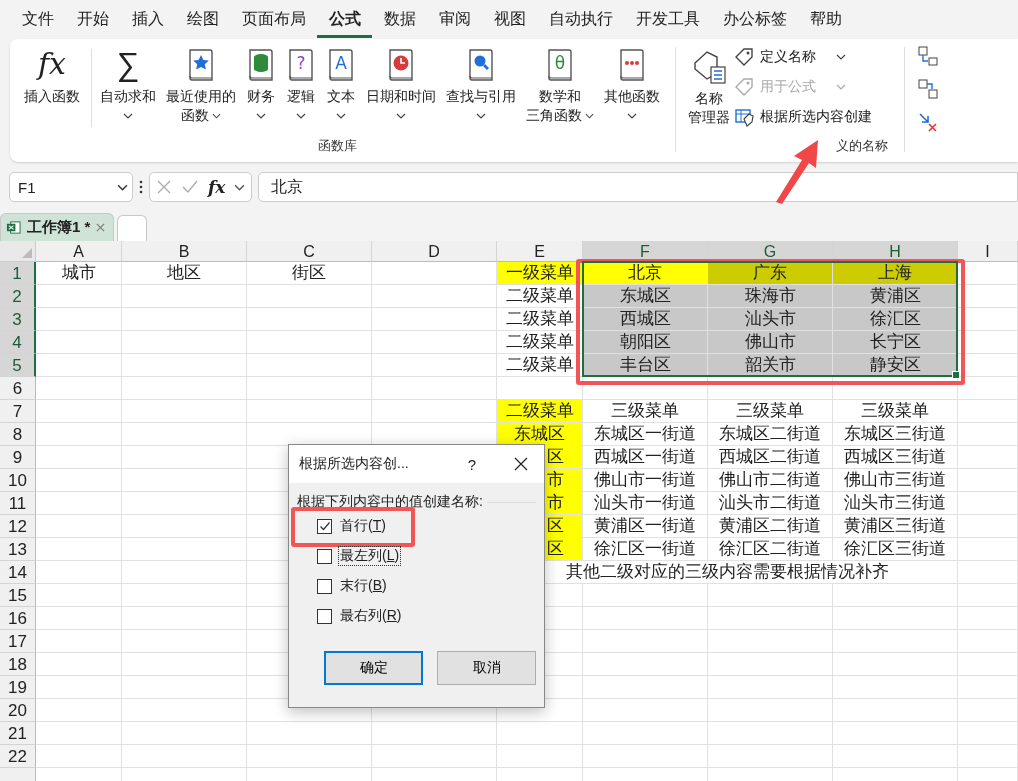  Describe the element at coordinates (814, 57) in the screenshot. I see `ribbon-button: 定义名称` at that location.